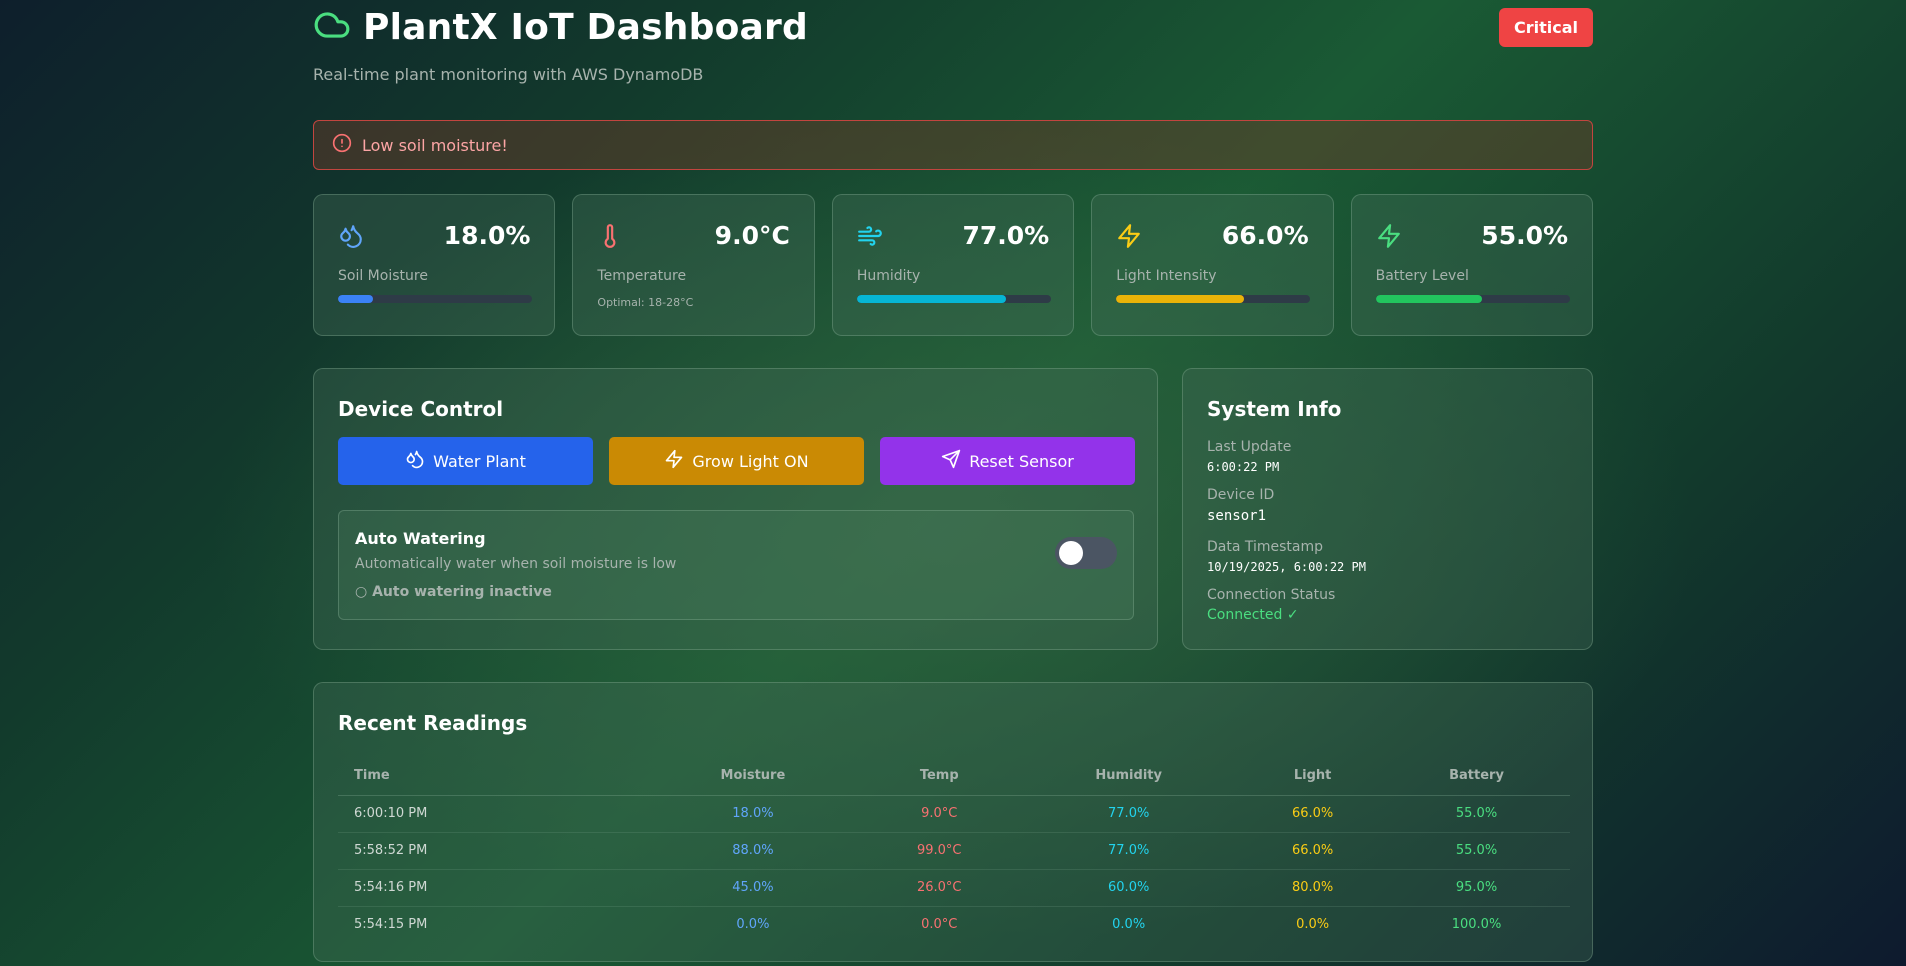 The image size is (1906, 966). Describe the element at coordinates (1271, 595) in the screenshot. I see `connection-status-label: Connection Status` at that location.